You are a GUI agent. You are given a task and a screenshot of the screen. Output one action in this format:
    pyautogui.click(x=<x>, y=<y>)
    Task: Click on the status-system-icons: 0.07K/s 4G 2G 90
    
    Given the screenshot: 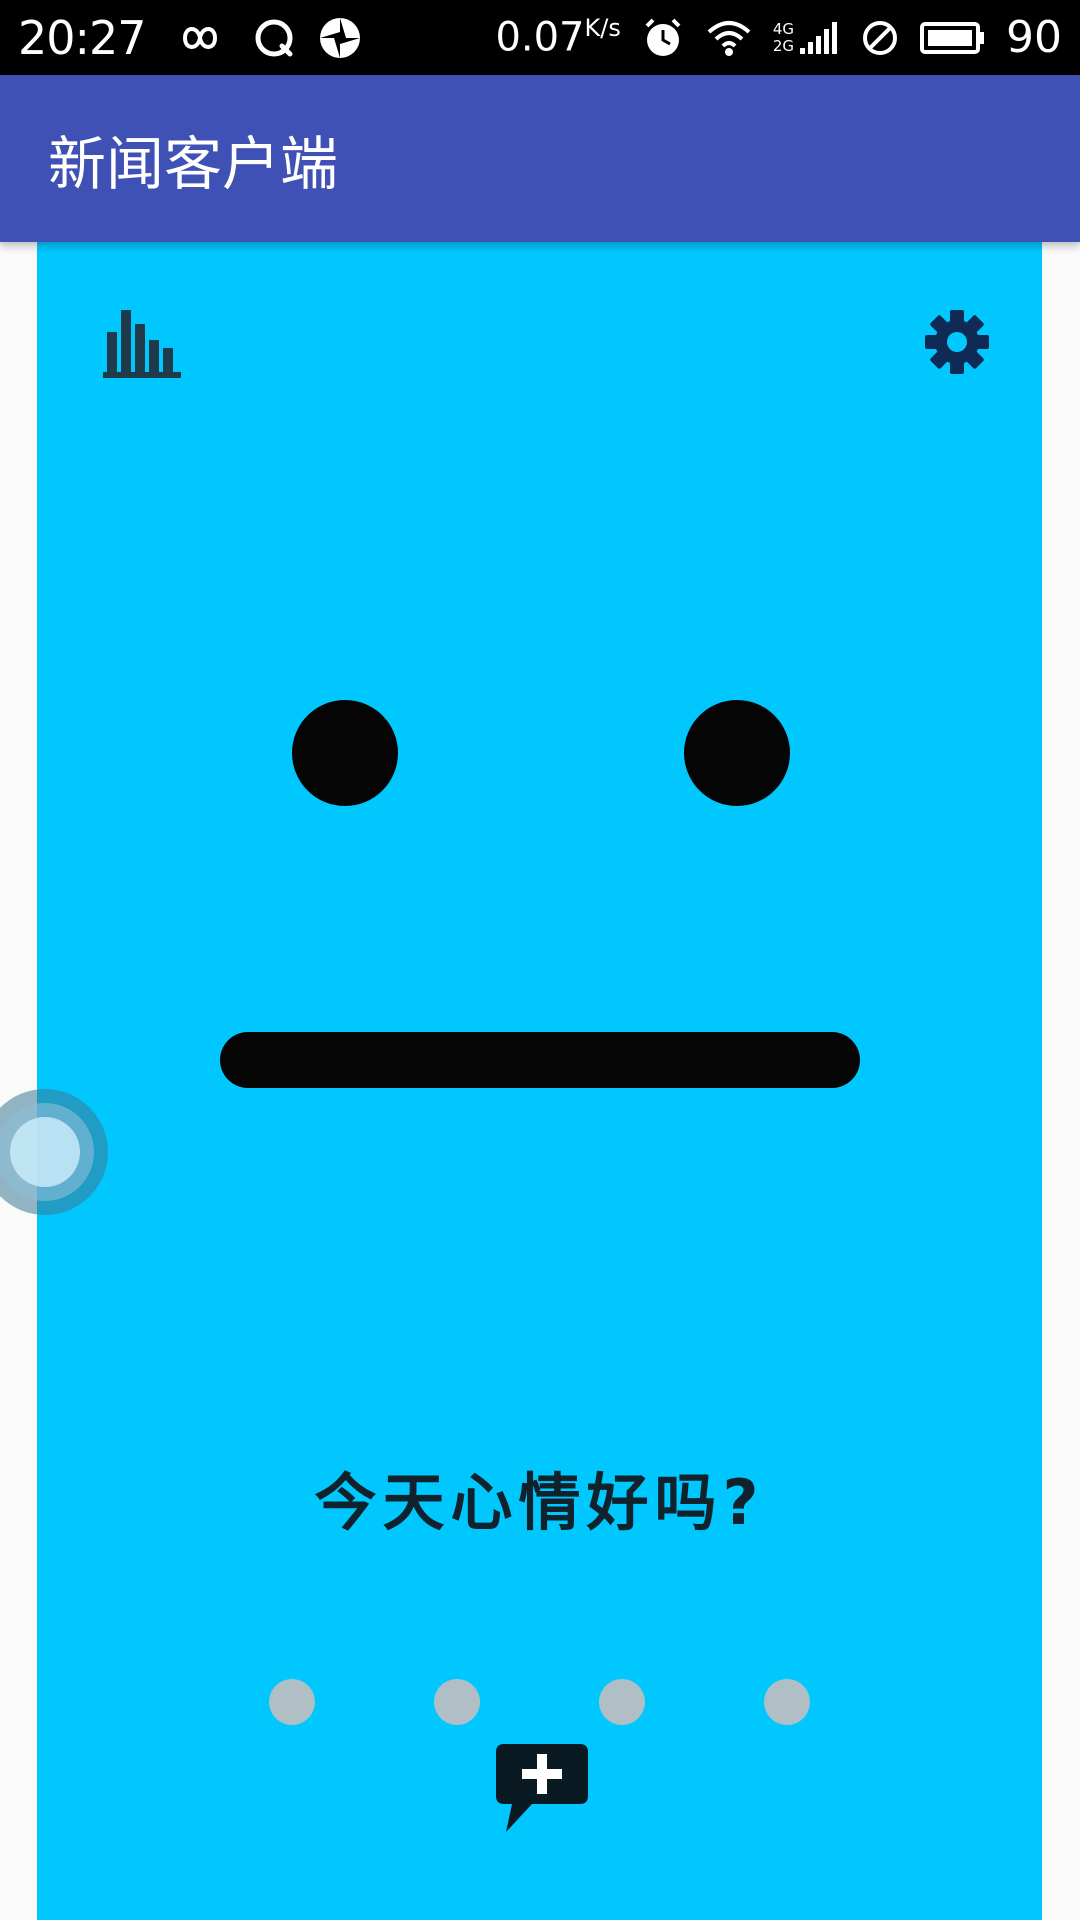 What is the action you would take?
    pyautogui.click(x=778, y=37)
    